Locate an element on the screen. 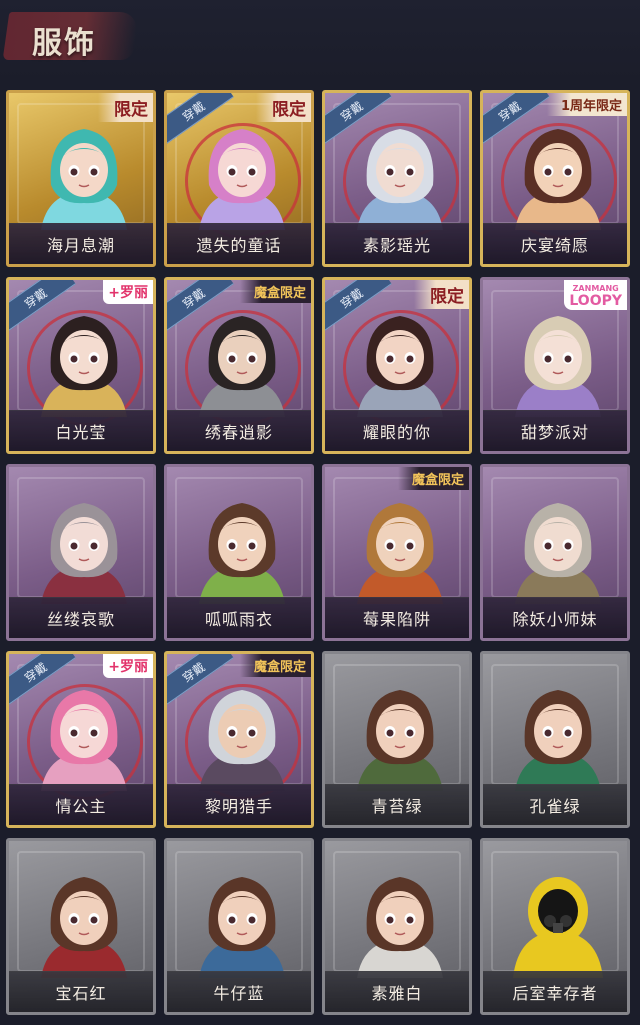  costume-name: 宝石红 is located at coordinates (81, 993).